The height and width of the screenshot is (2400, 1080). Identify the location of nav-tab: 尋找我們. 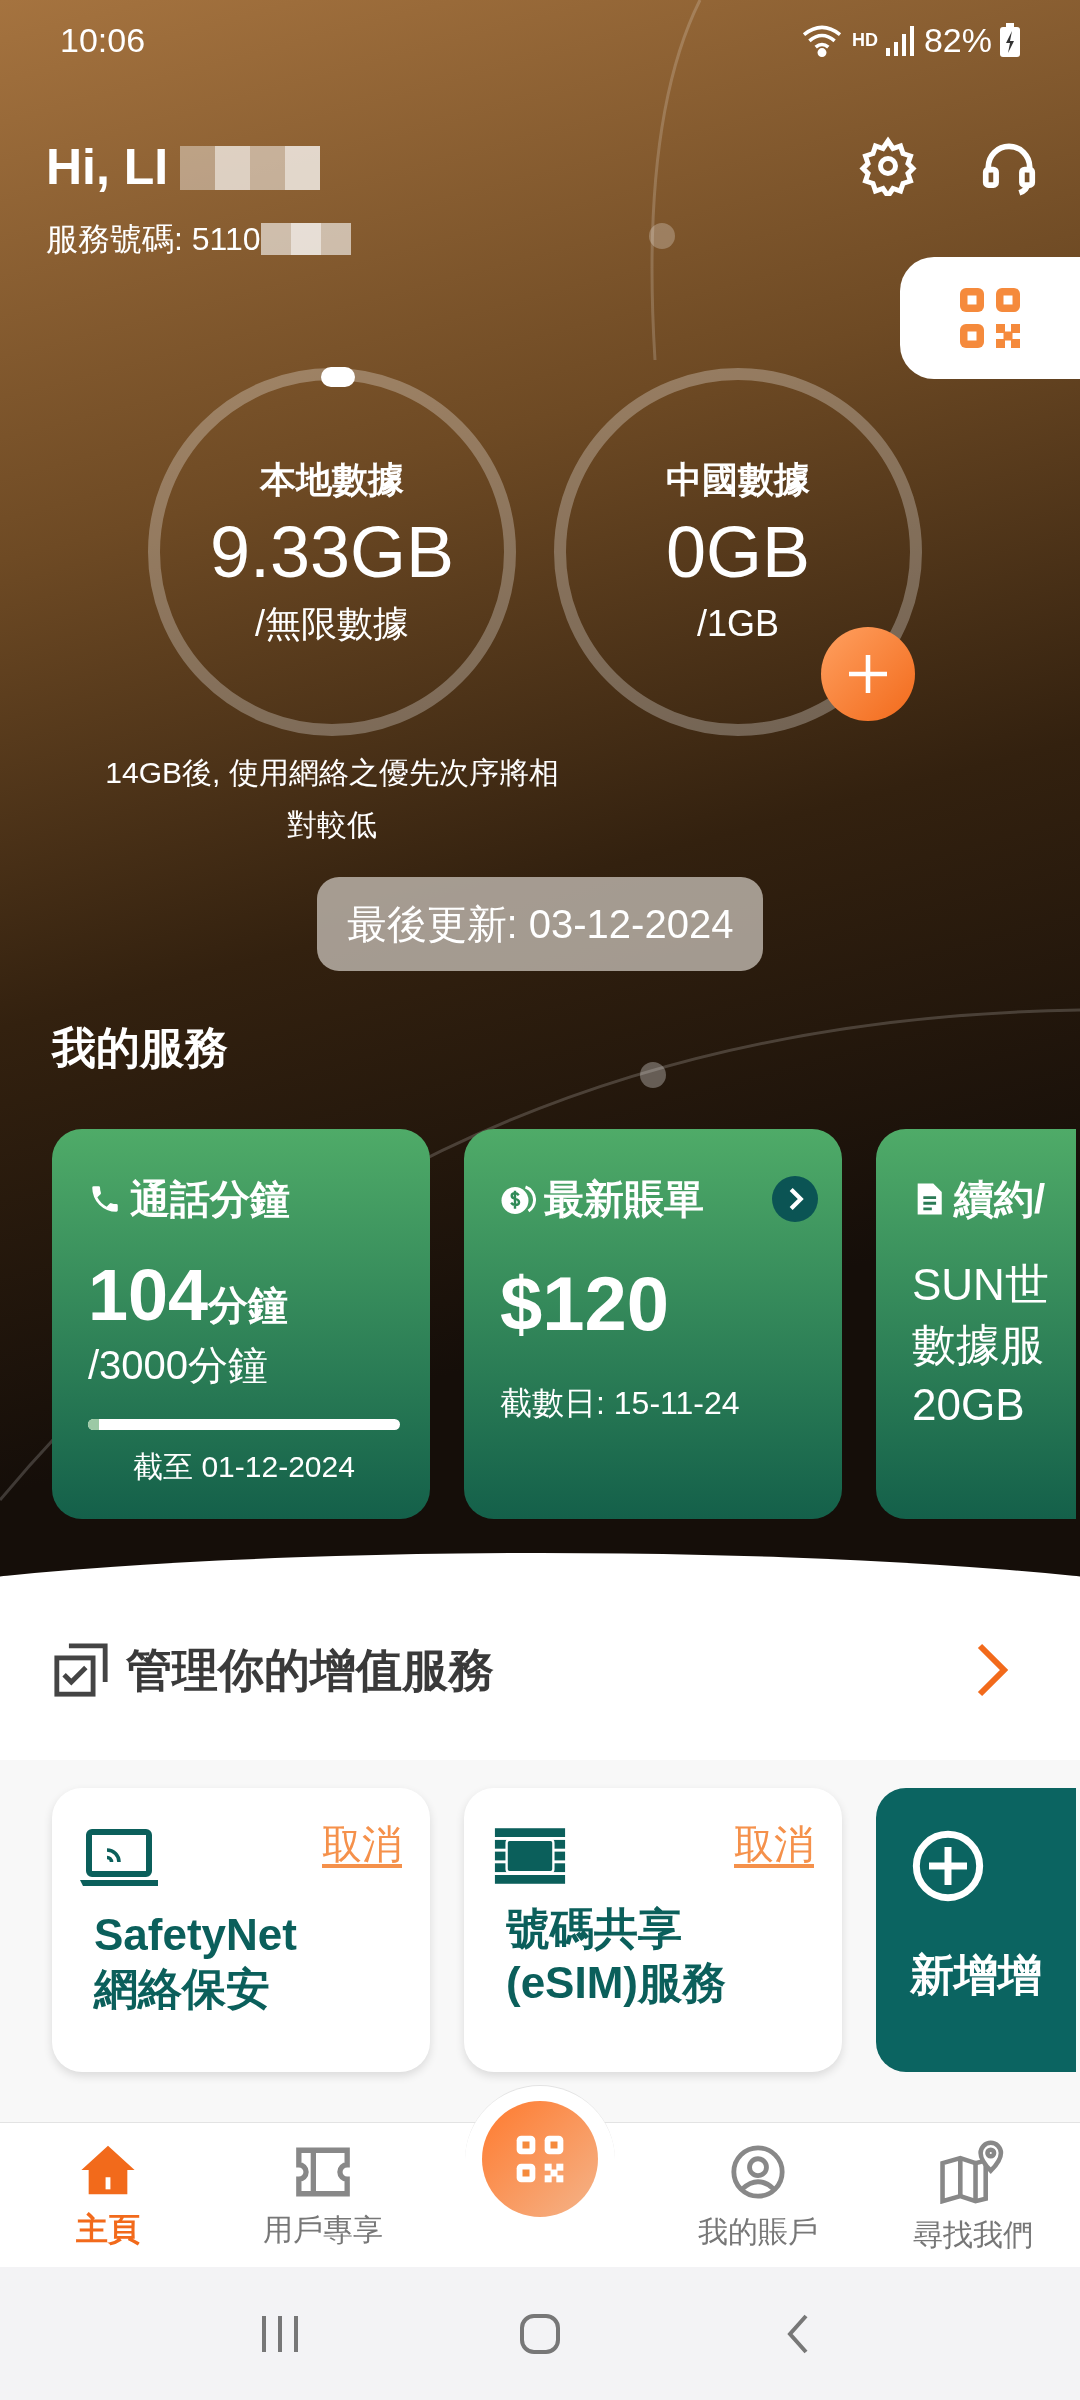
(972, 2195).